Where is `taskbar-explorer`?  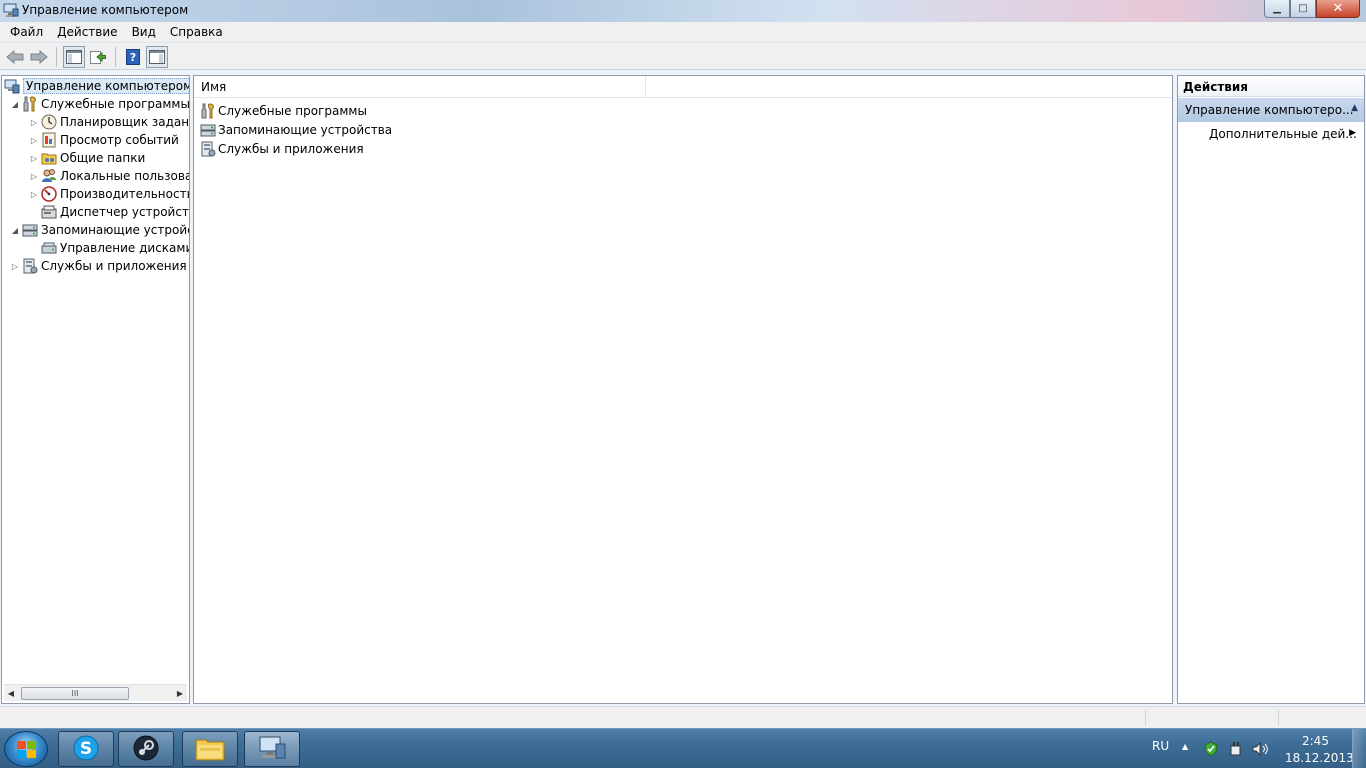
taskbar-explorer is located at coordinates (210, 749).